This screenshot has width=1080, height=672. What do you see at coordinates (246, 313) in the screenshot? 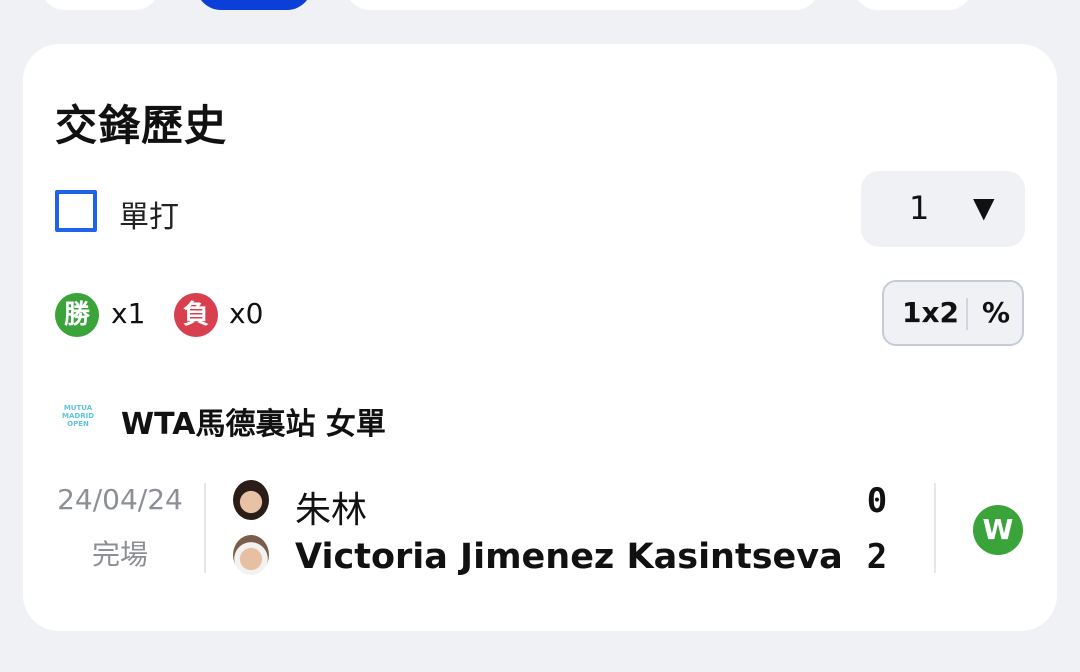
I see `loss-count: x0` at bounding box center [246, 313].